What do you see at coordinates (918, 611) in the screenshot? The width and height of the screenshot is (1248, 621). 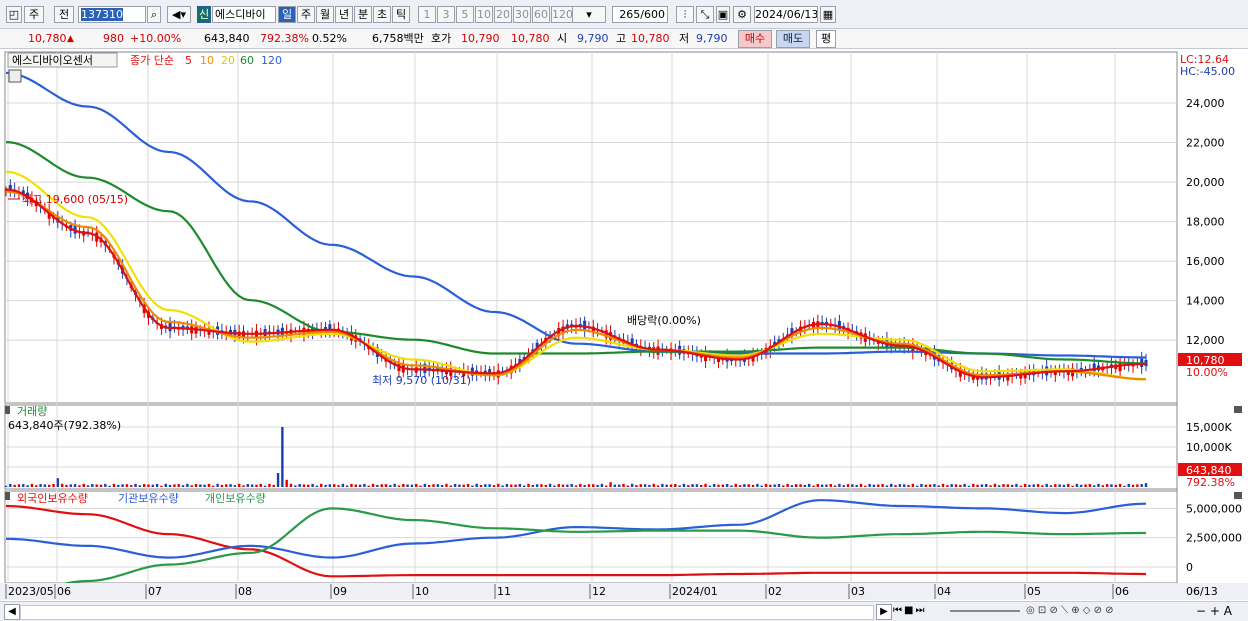 I see `playback-controls: ⏮■⏭` at bounding box center [918, 611].